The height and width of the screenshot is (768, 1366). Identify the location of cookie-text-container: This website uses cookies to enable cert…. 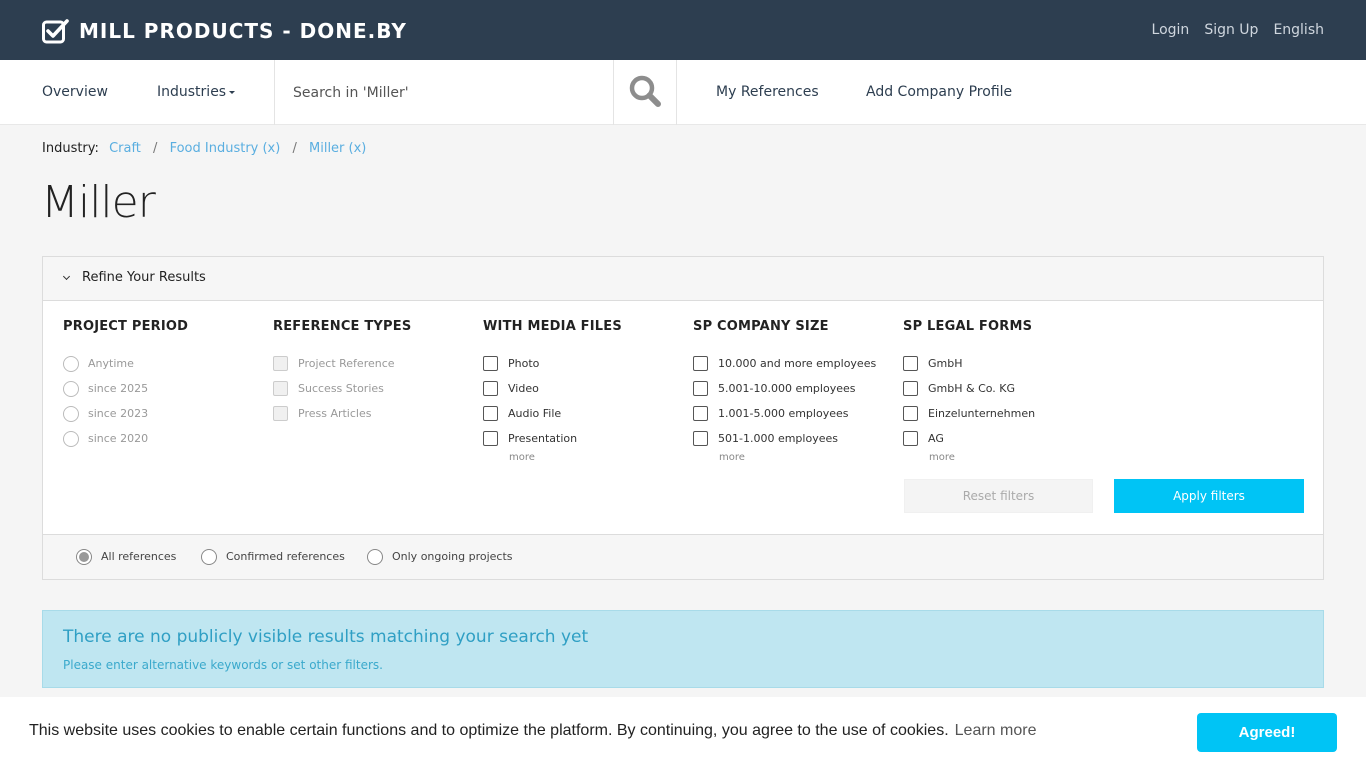
(532, 731).